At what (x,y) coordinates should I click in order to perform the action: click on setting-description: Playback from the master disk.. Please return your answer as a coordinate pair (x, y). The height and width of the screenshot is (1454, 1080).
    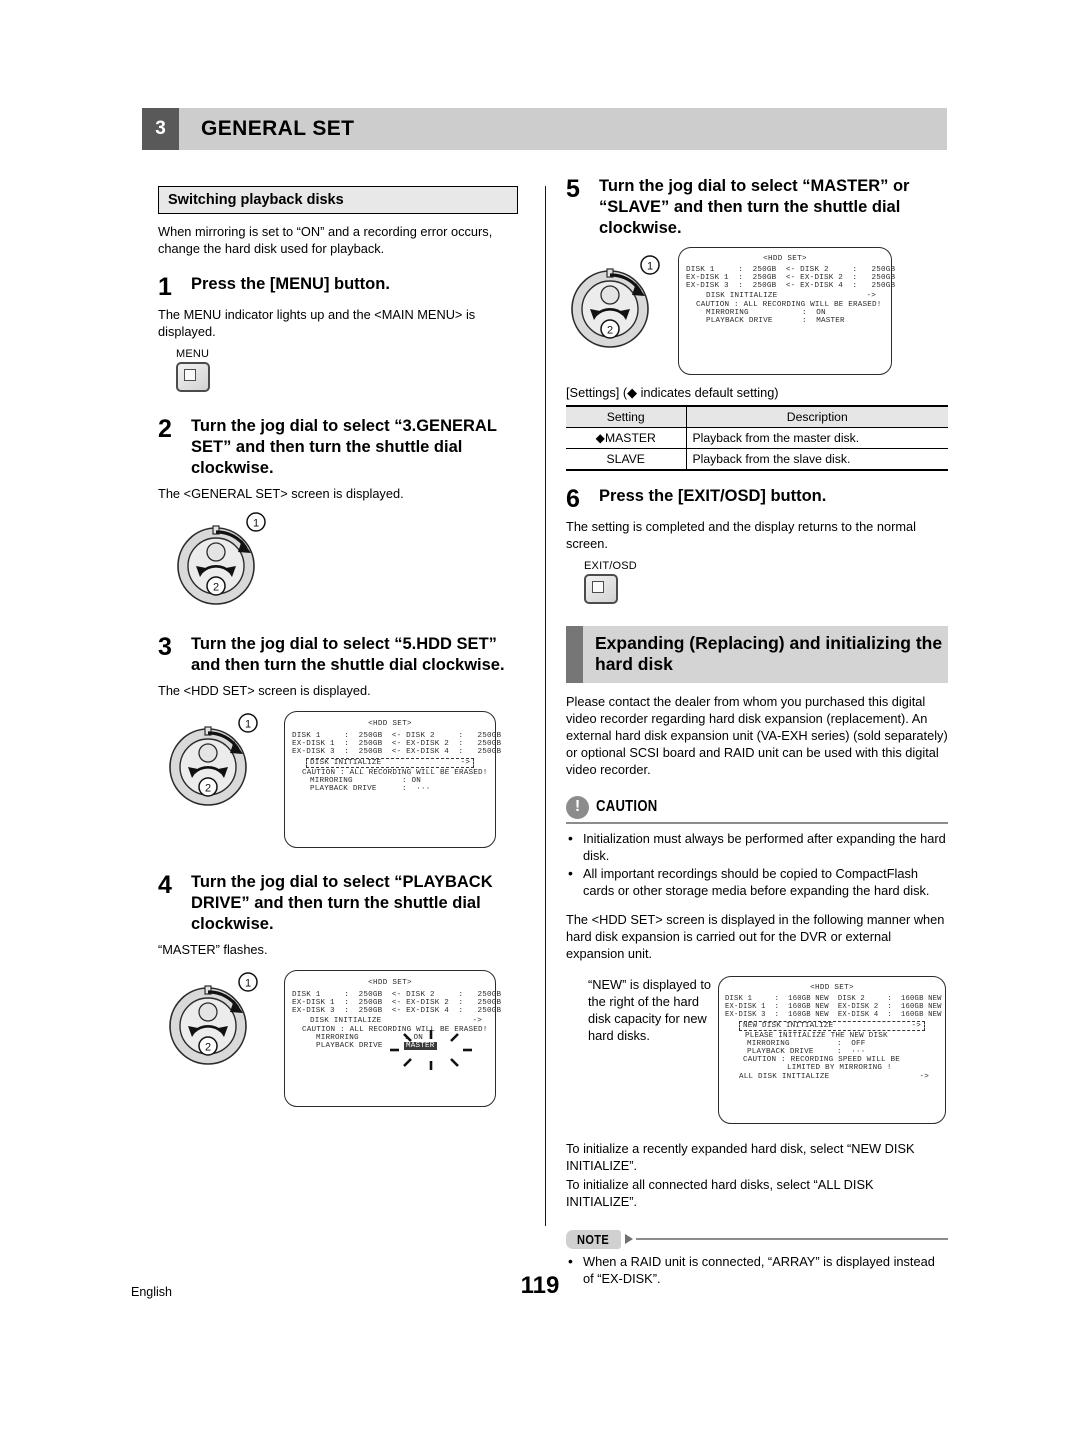
    Looking at the image, I should click on (817, 438).